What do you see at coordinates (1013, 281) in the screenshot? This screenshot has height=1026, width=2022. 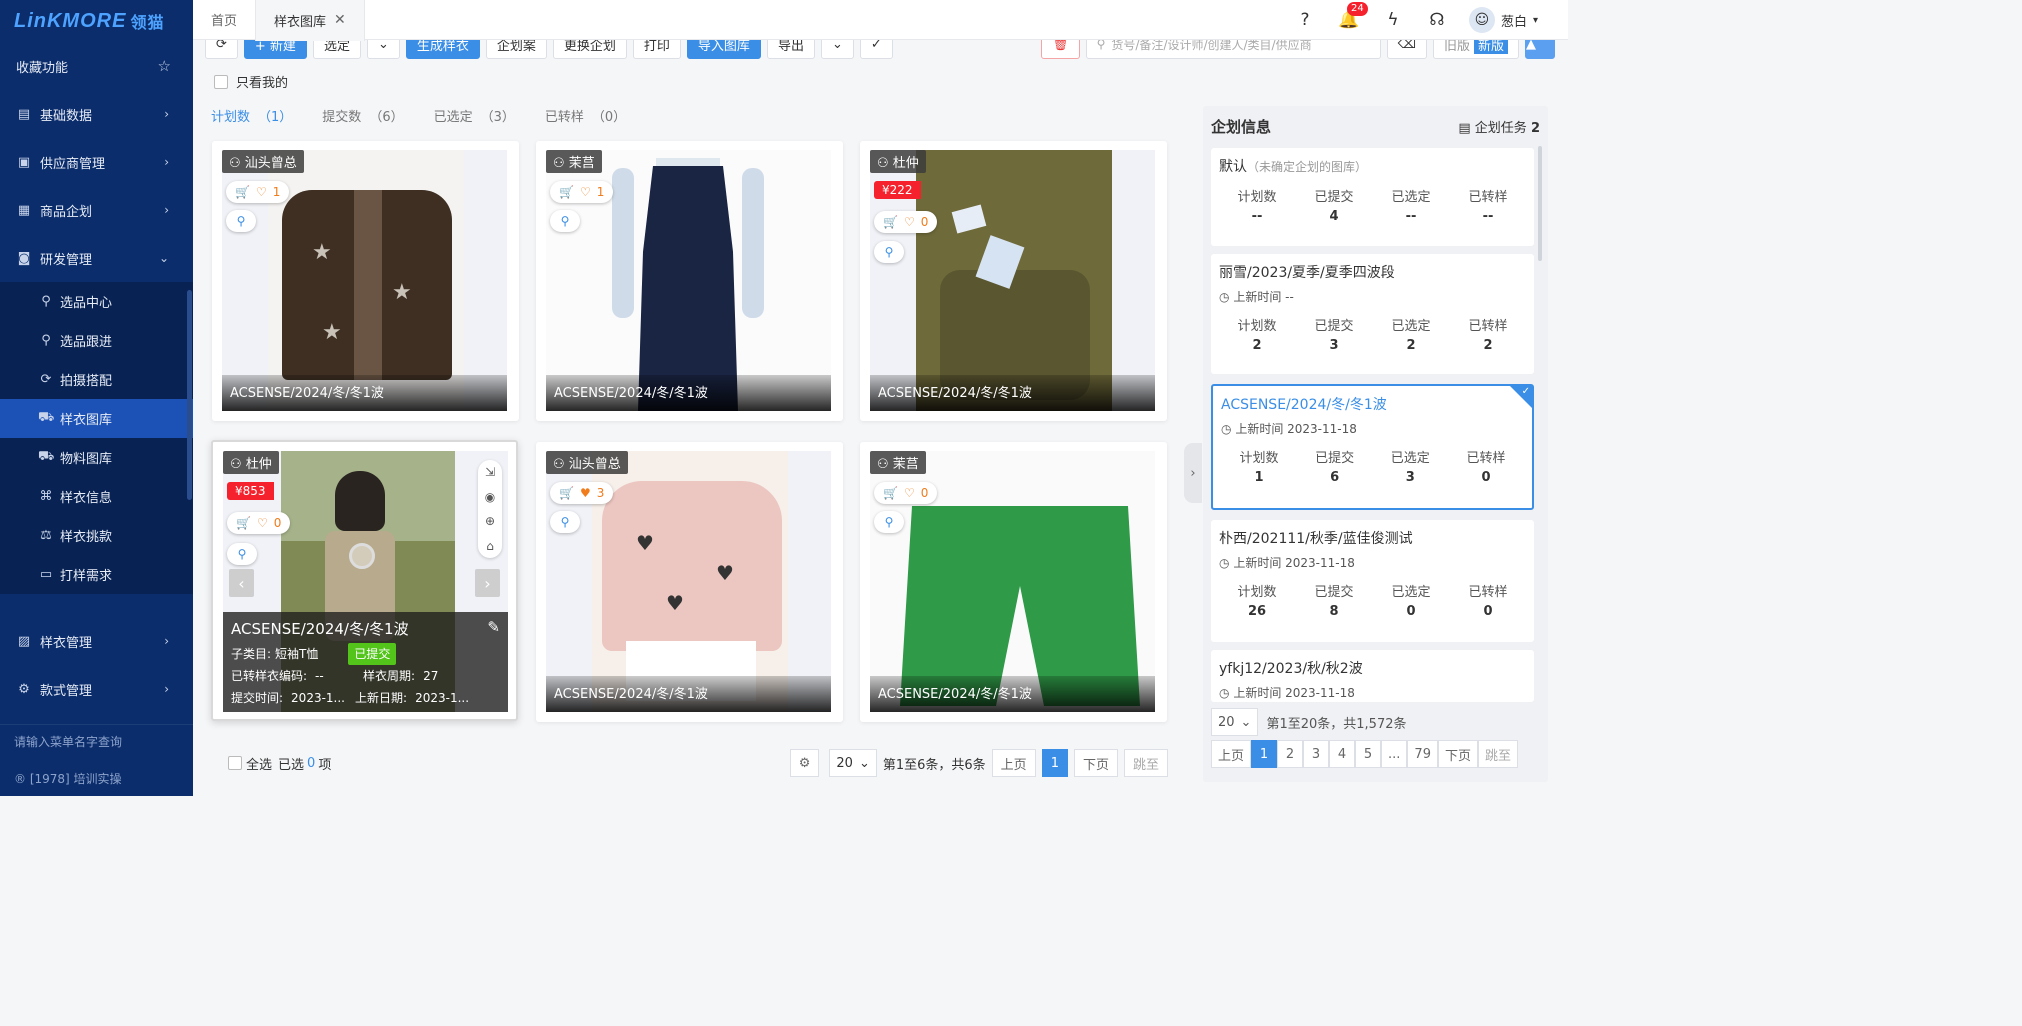 I see `sample-card: ⚇ 杜仲 ¥222 🛒 ♡ 0 ⚲ ACSENSE/2024/冬/冬1波` at bounding box center [1013, 281].